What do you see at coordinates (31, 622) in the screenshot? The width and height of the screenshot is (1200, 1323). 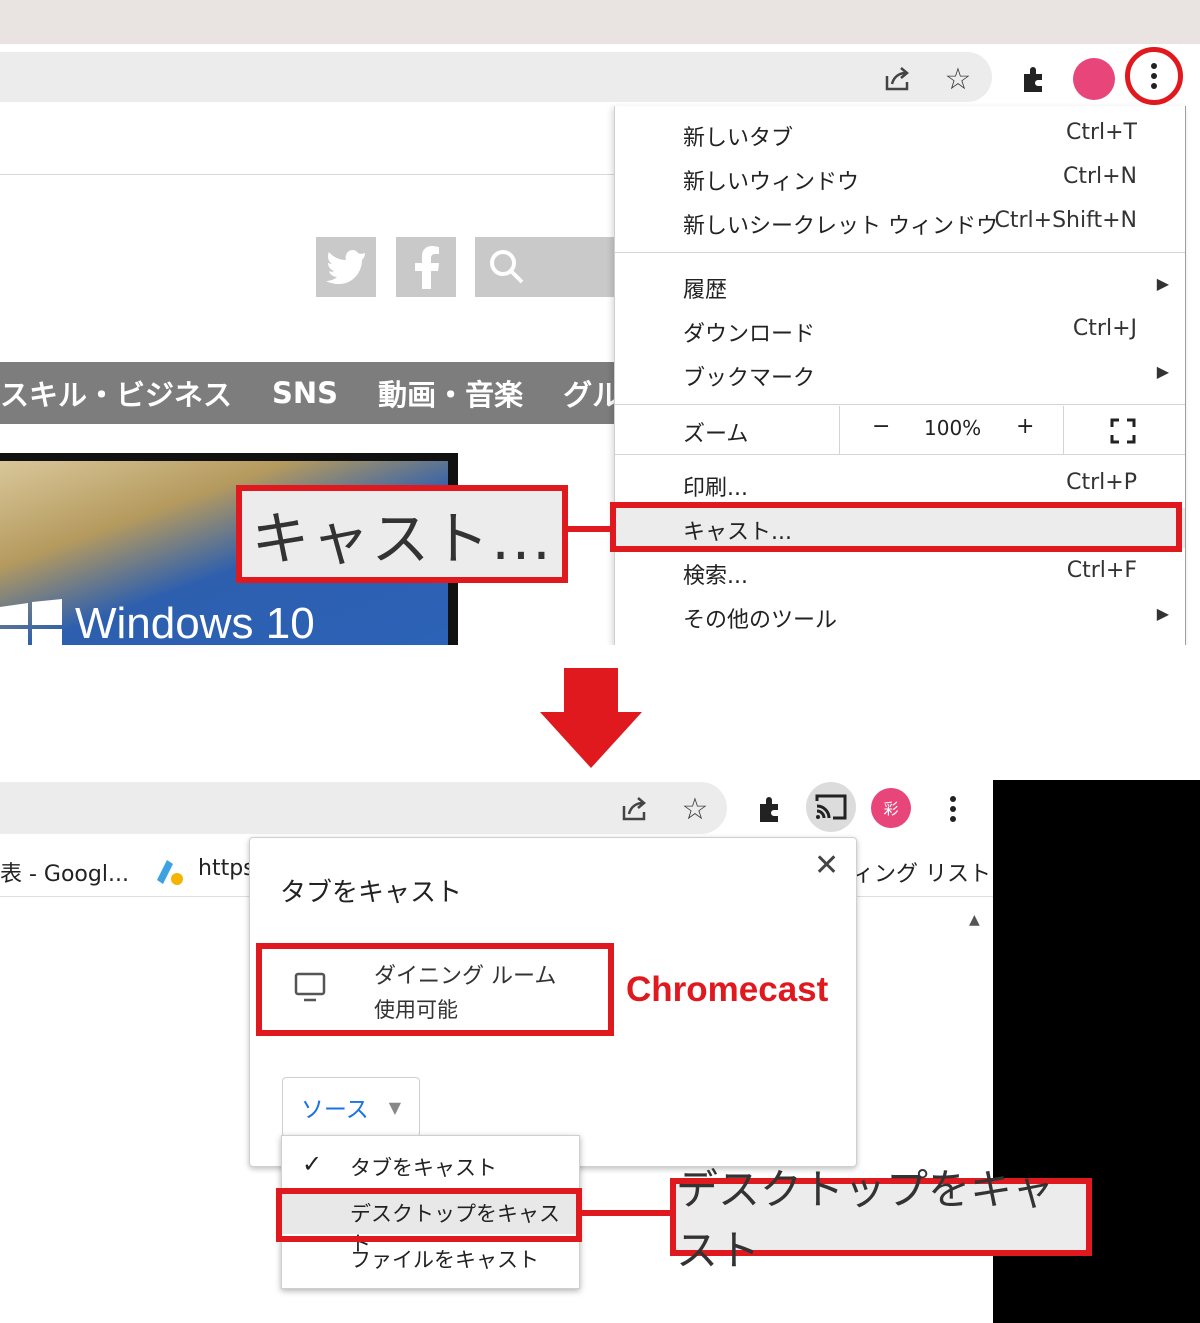 I see `windows-logo-icon` at bounding box center [31, 622].